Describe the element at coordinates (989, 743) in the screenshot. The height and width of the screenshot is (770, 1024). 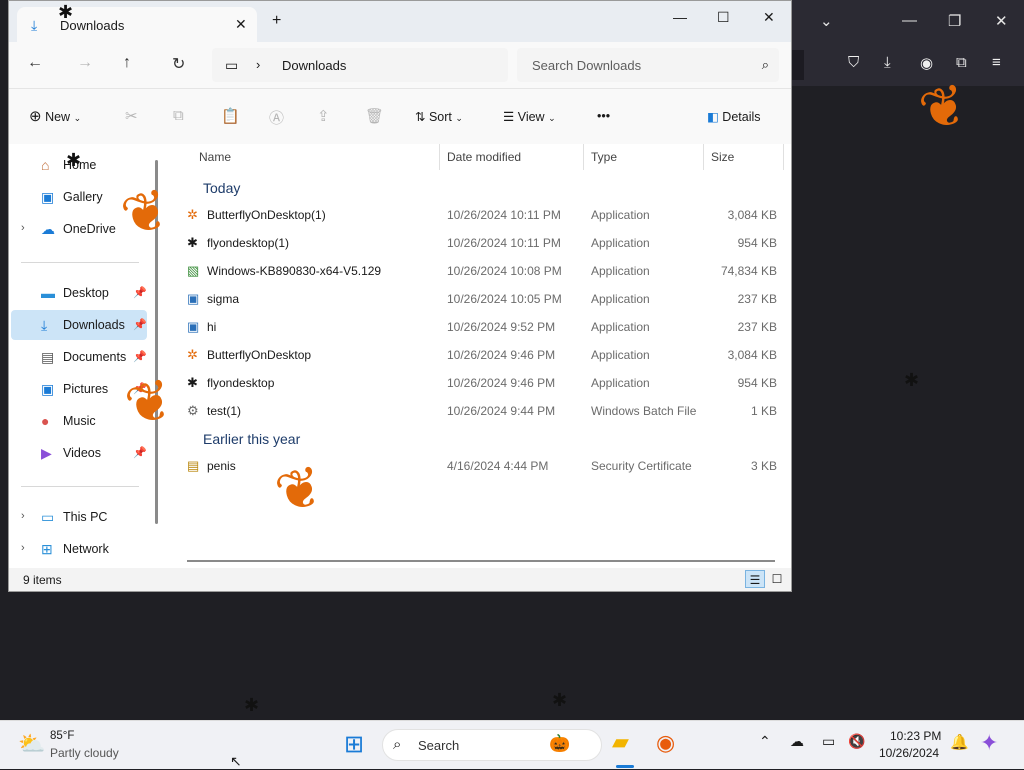
I see `copilot-icon: ✦` at that location.